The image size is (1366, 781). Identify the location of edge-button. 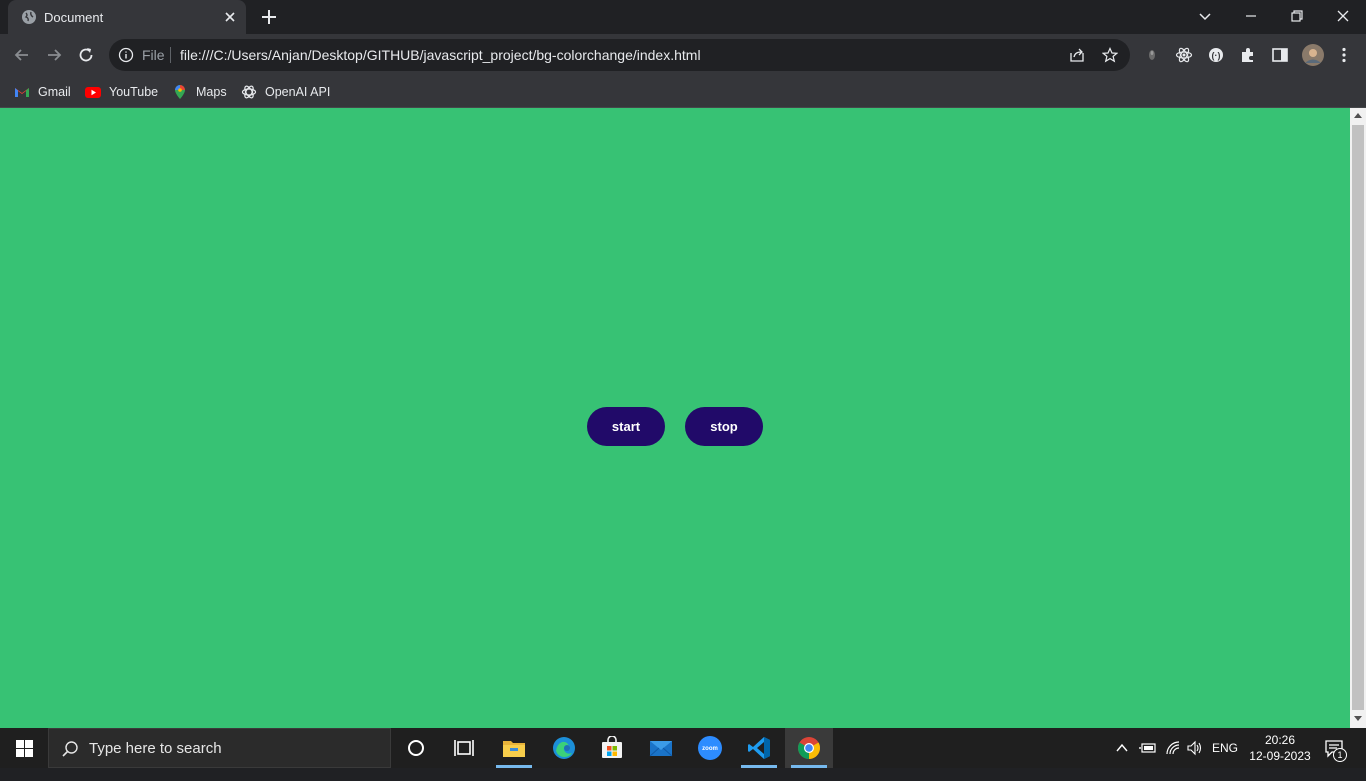
(564, 748).